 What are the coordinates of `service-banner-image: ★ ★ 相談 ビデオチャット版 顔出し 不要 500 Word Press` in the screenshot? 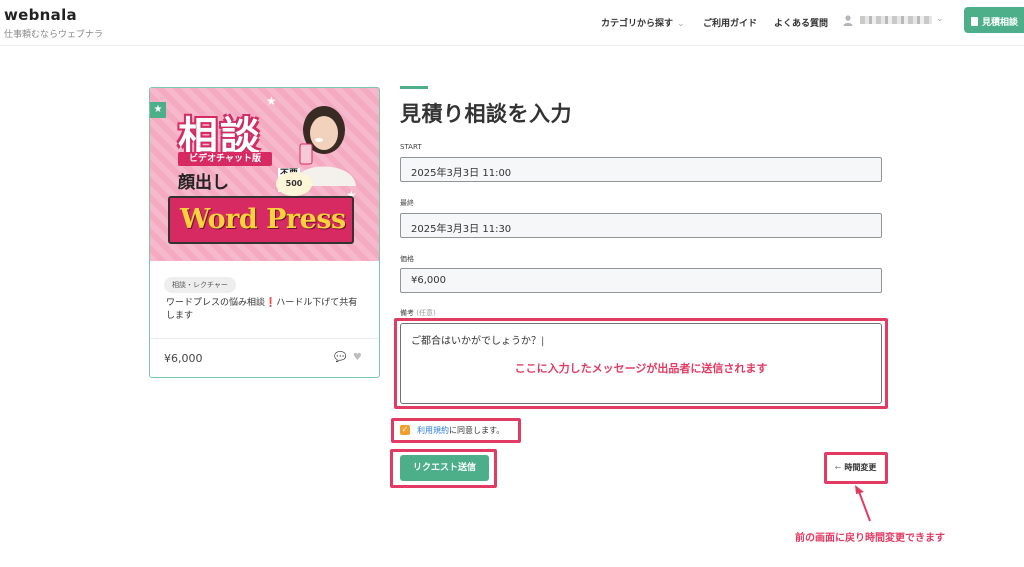 It's located at (264, 174).